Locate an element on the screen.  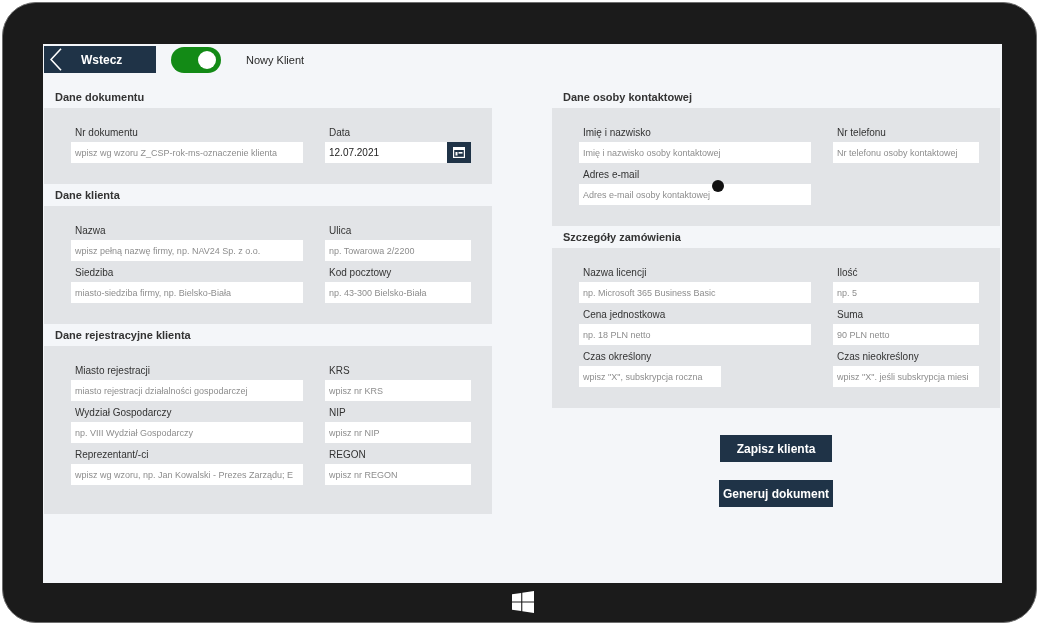
field-label: NIP is located at coordinates (338, 413).